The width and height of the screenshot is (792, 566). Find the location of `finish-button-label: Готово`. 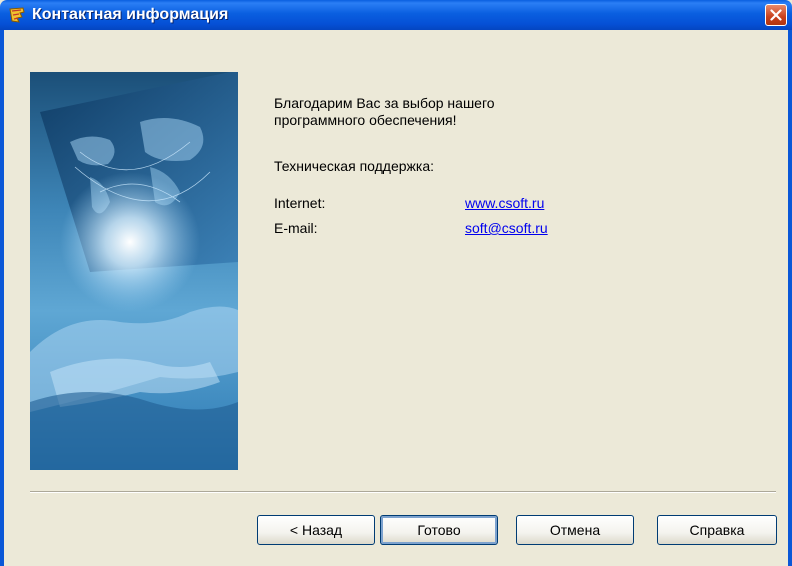

finish-button-label: Готово is located at coordinates (439, 530).